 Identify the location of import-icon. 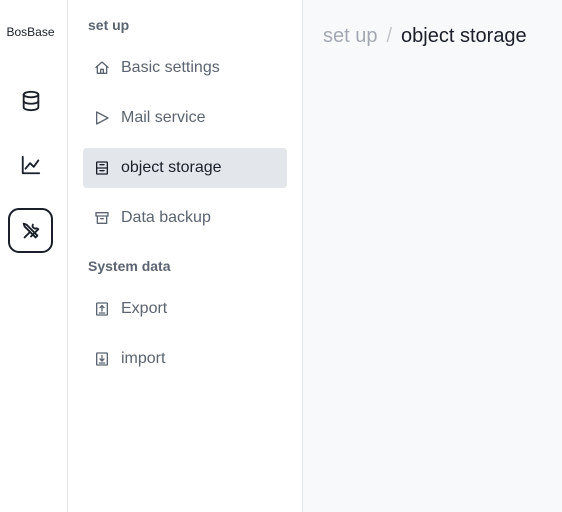
(102, 359).